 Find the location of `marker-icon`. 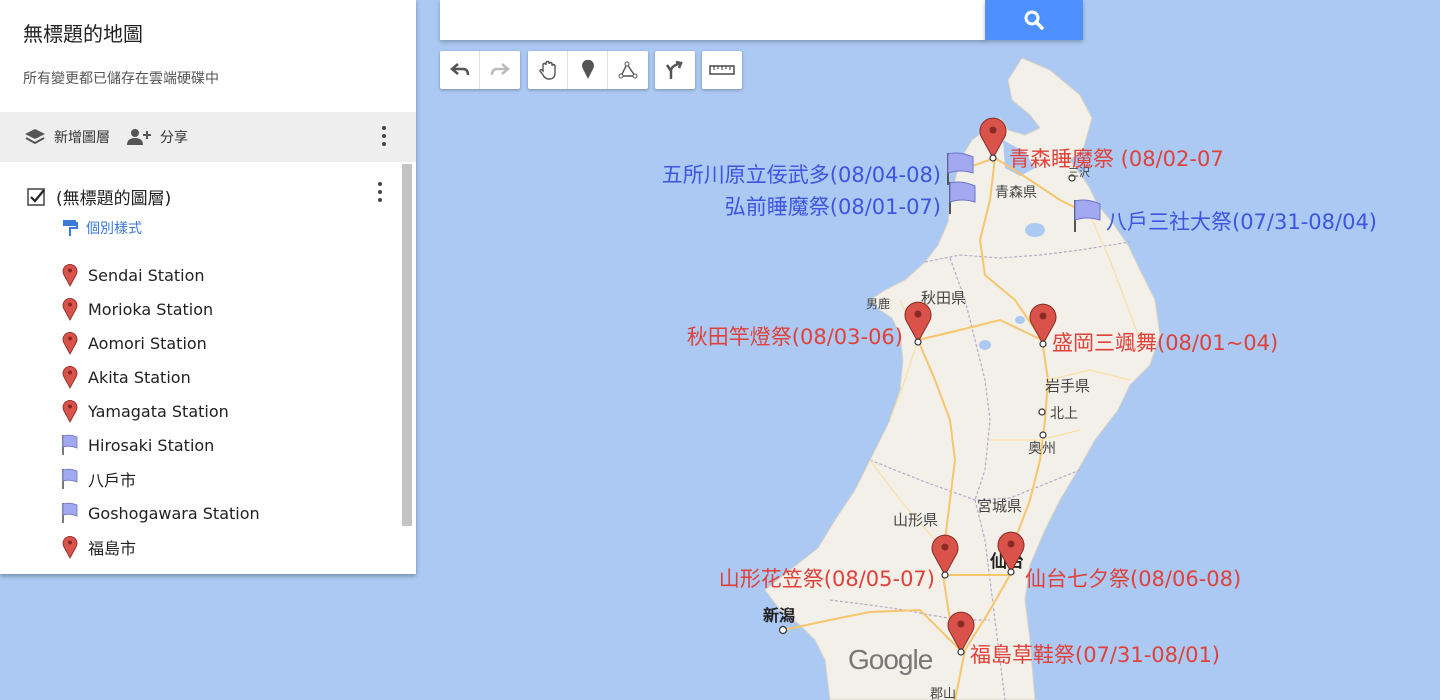

marker-icon is located at coordinates (587, 69).